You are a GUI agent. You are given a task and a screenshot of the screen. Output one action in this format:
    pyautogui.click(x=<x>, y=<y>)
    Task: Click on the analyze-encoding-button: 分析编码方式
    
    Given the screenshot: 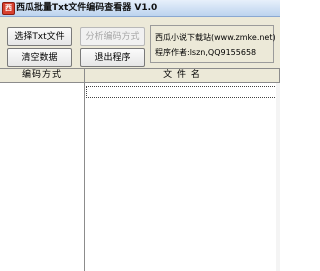 What is the action you would take?
    pyautogui.click(x=112, y=36)
    